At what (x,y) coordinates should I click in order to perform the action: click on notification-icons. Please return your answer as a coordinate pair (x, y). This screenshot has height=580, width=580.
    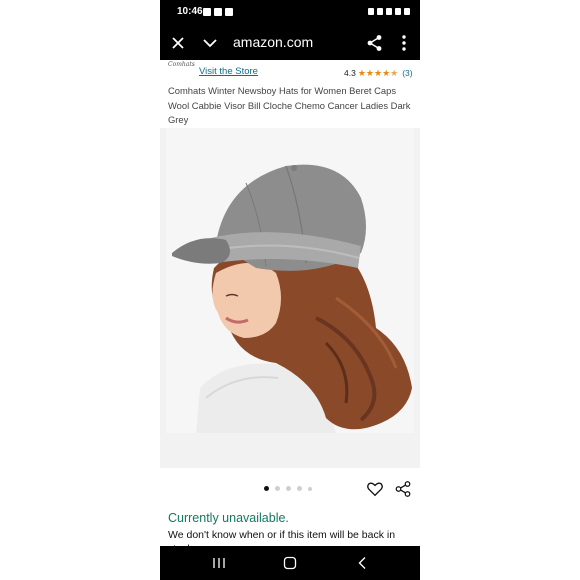
    Looking at the image, I should click on (218, 12).